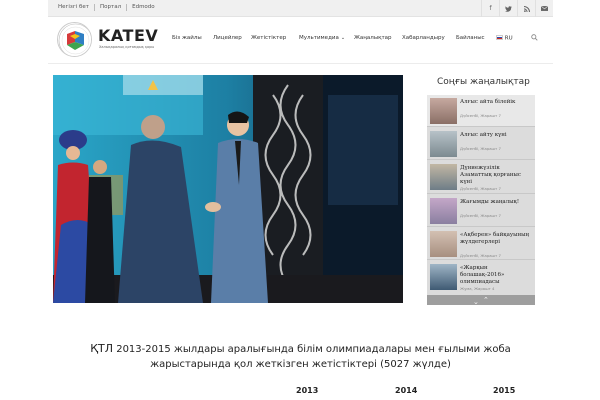  Describe the element at coordinates (319, 38) in the screenshot. I see `nav-item-multimedia-label: Мультимедиа` at that location.